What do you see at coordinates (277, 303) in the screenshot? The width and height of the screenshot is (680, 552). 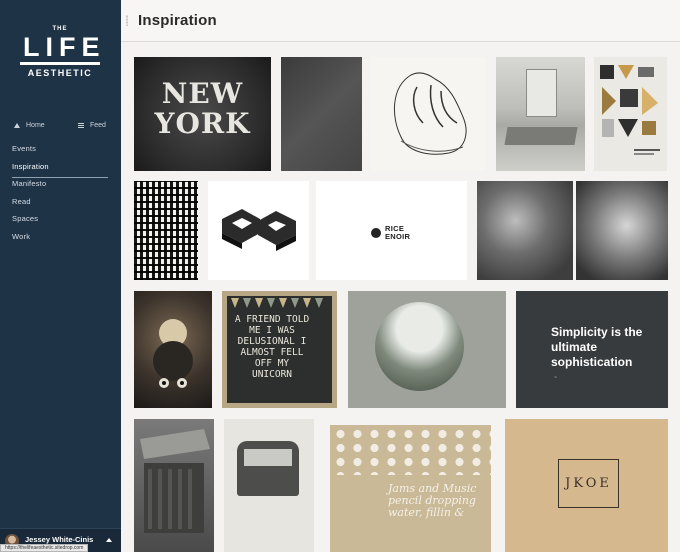 I see `bunting-decoration` at bounding box center [277, 303].